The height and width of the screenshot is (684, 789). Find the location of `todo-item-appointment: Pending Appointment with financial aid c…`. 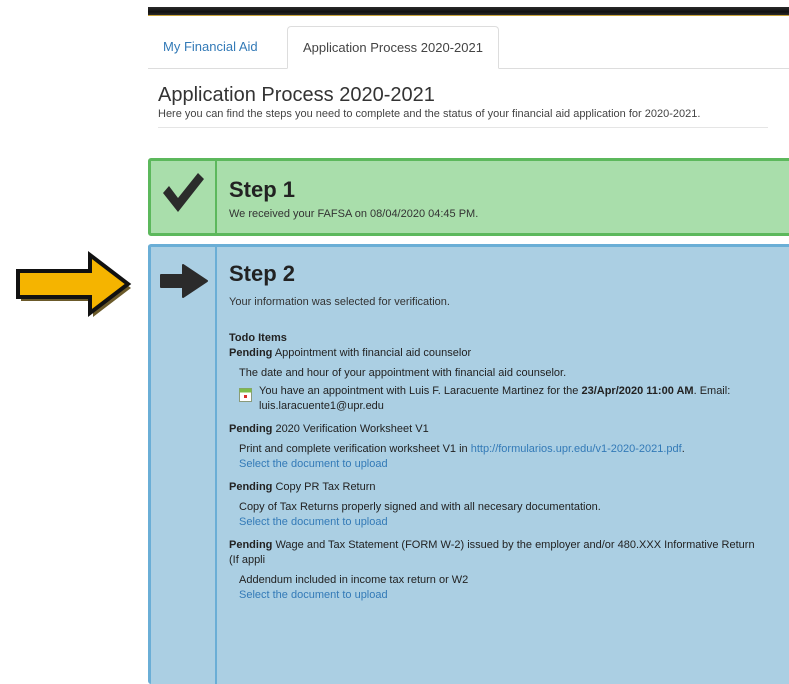

todo-item-appointment: Pending Appointment with financial aid c… is located at coordinates (494, 380).